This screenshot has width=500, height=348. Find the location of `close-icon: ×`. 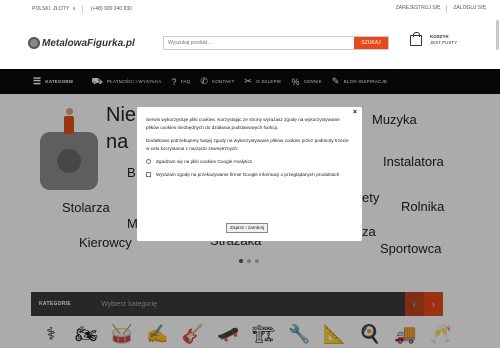

close-icon: × is located at coordinates (355, 113).